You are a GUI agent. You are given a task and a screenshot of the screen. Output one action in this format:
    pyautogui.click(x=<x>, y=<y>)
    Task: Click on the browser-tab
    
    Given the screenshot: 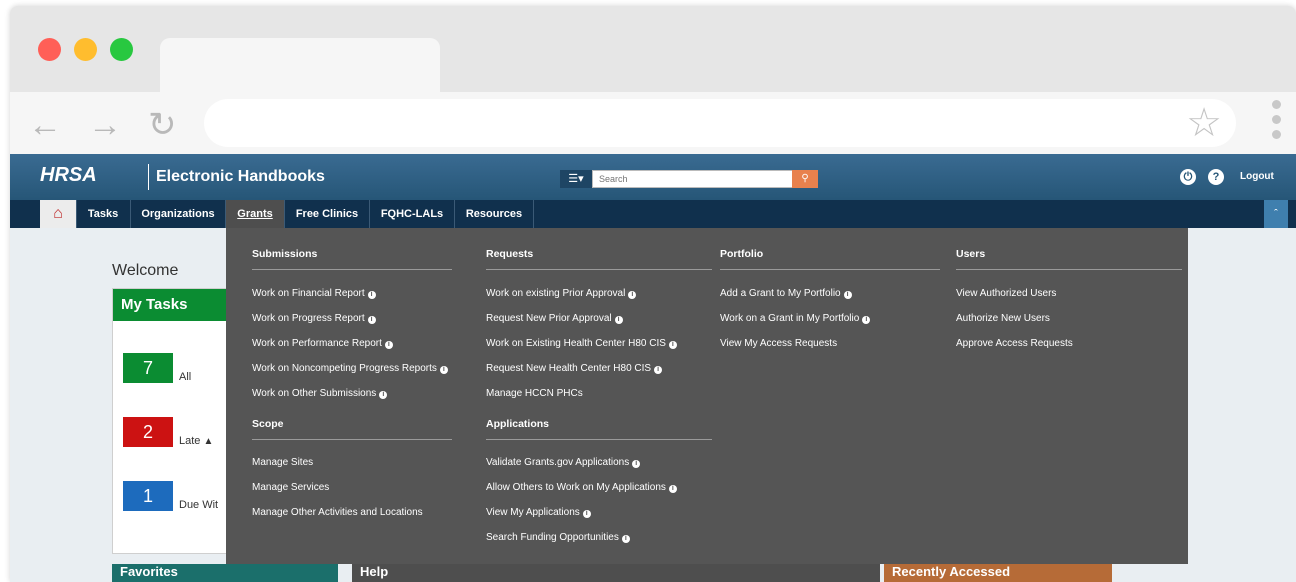 What is the action you would take?
    pyautogui.click(x=300, y=65)
    